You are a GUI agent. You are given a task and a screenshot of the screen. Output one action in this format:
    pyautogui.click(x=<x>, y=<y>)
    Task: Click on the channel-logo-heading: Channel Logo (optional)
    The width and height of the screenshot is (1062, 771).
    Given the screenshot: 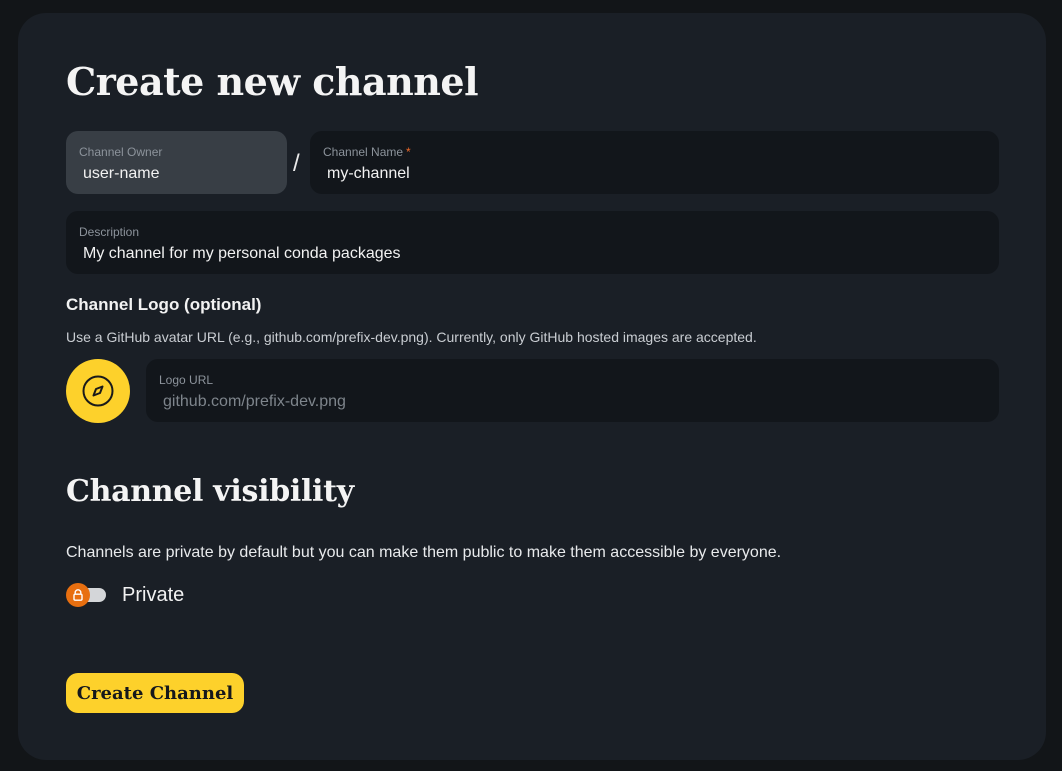 What is the action you would take?
    pyautogui.click(x=164, y=304)
    